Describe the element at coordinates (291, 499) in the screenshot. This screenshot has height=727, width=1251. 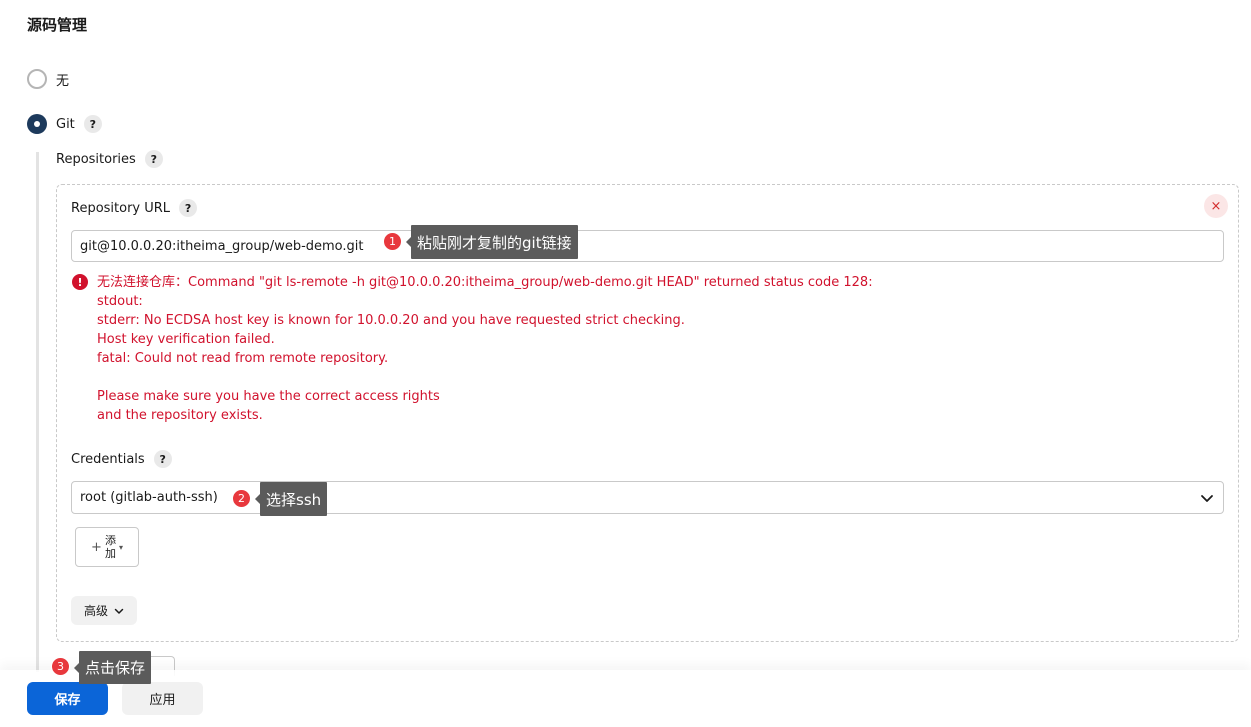
I see `annotation-callout-2: 选择ssh` at that location.